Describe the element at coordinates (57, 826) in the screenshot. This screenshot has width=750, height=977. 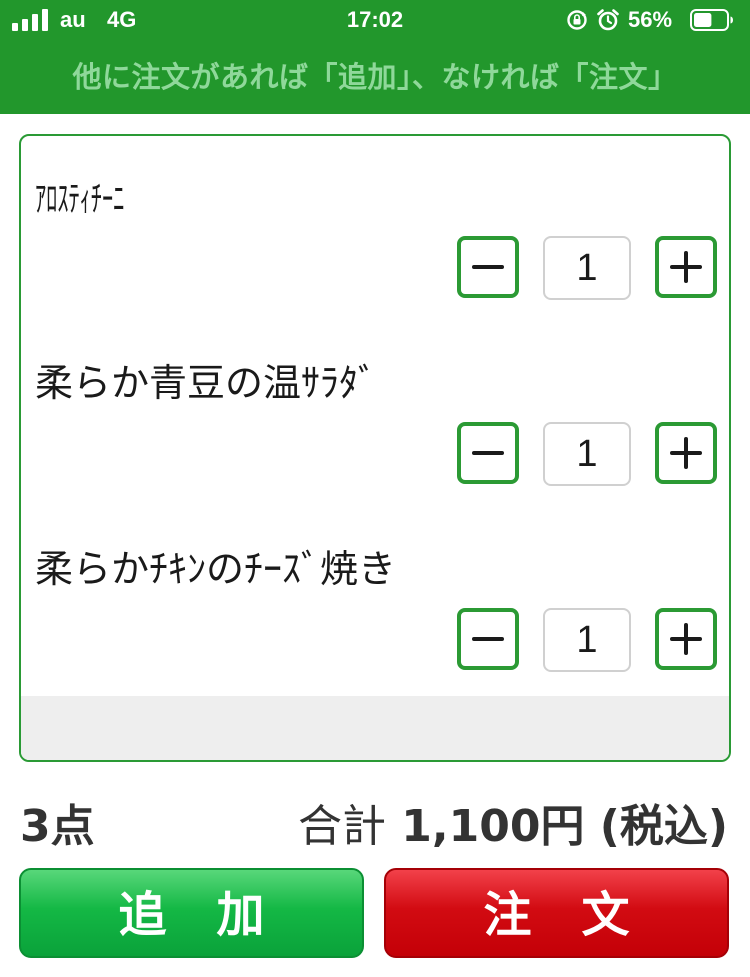
I see `item-count: 3点` at that location.